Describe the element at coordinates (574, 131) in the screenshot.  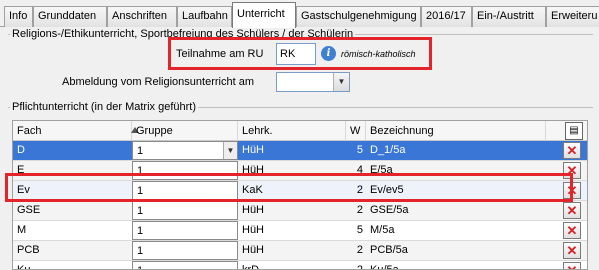
I see `grid-menu-icon: ▤` at that location.